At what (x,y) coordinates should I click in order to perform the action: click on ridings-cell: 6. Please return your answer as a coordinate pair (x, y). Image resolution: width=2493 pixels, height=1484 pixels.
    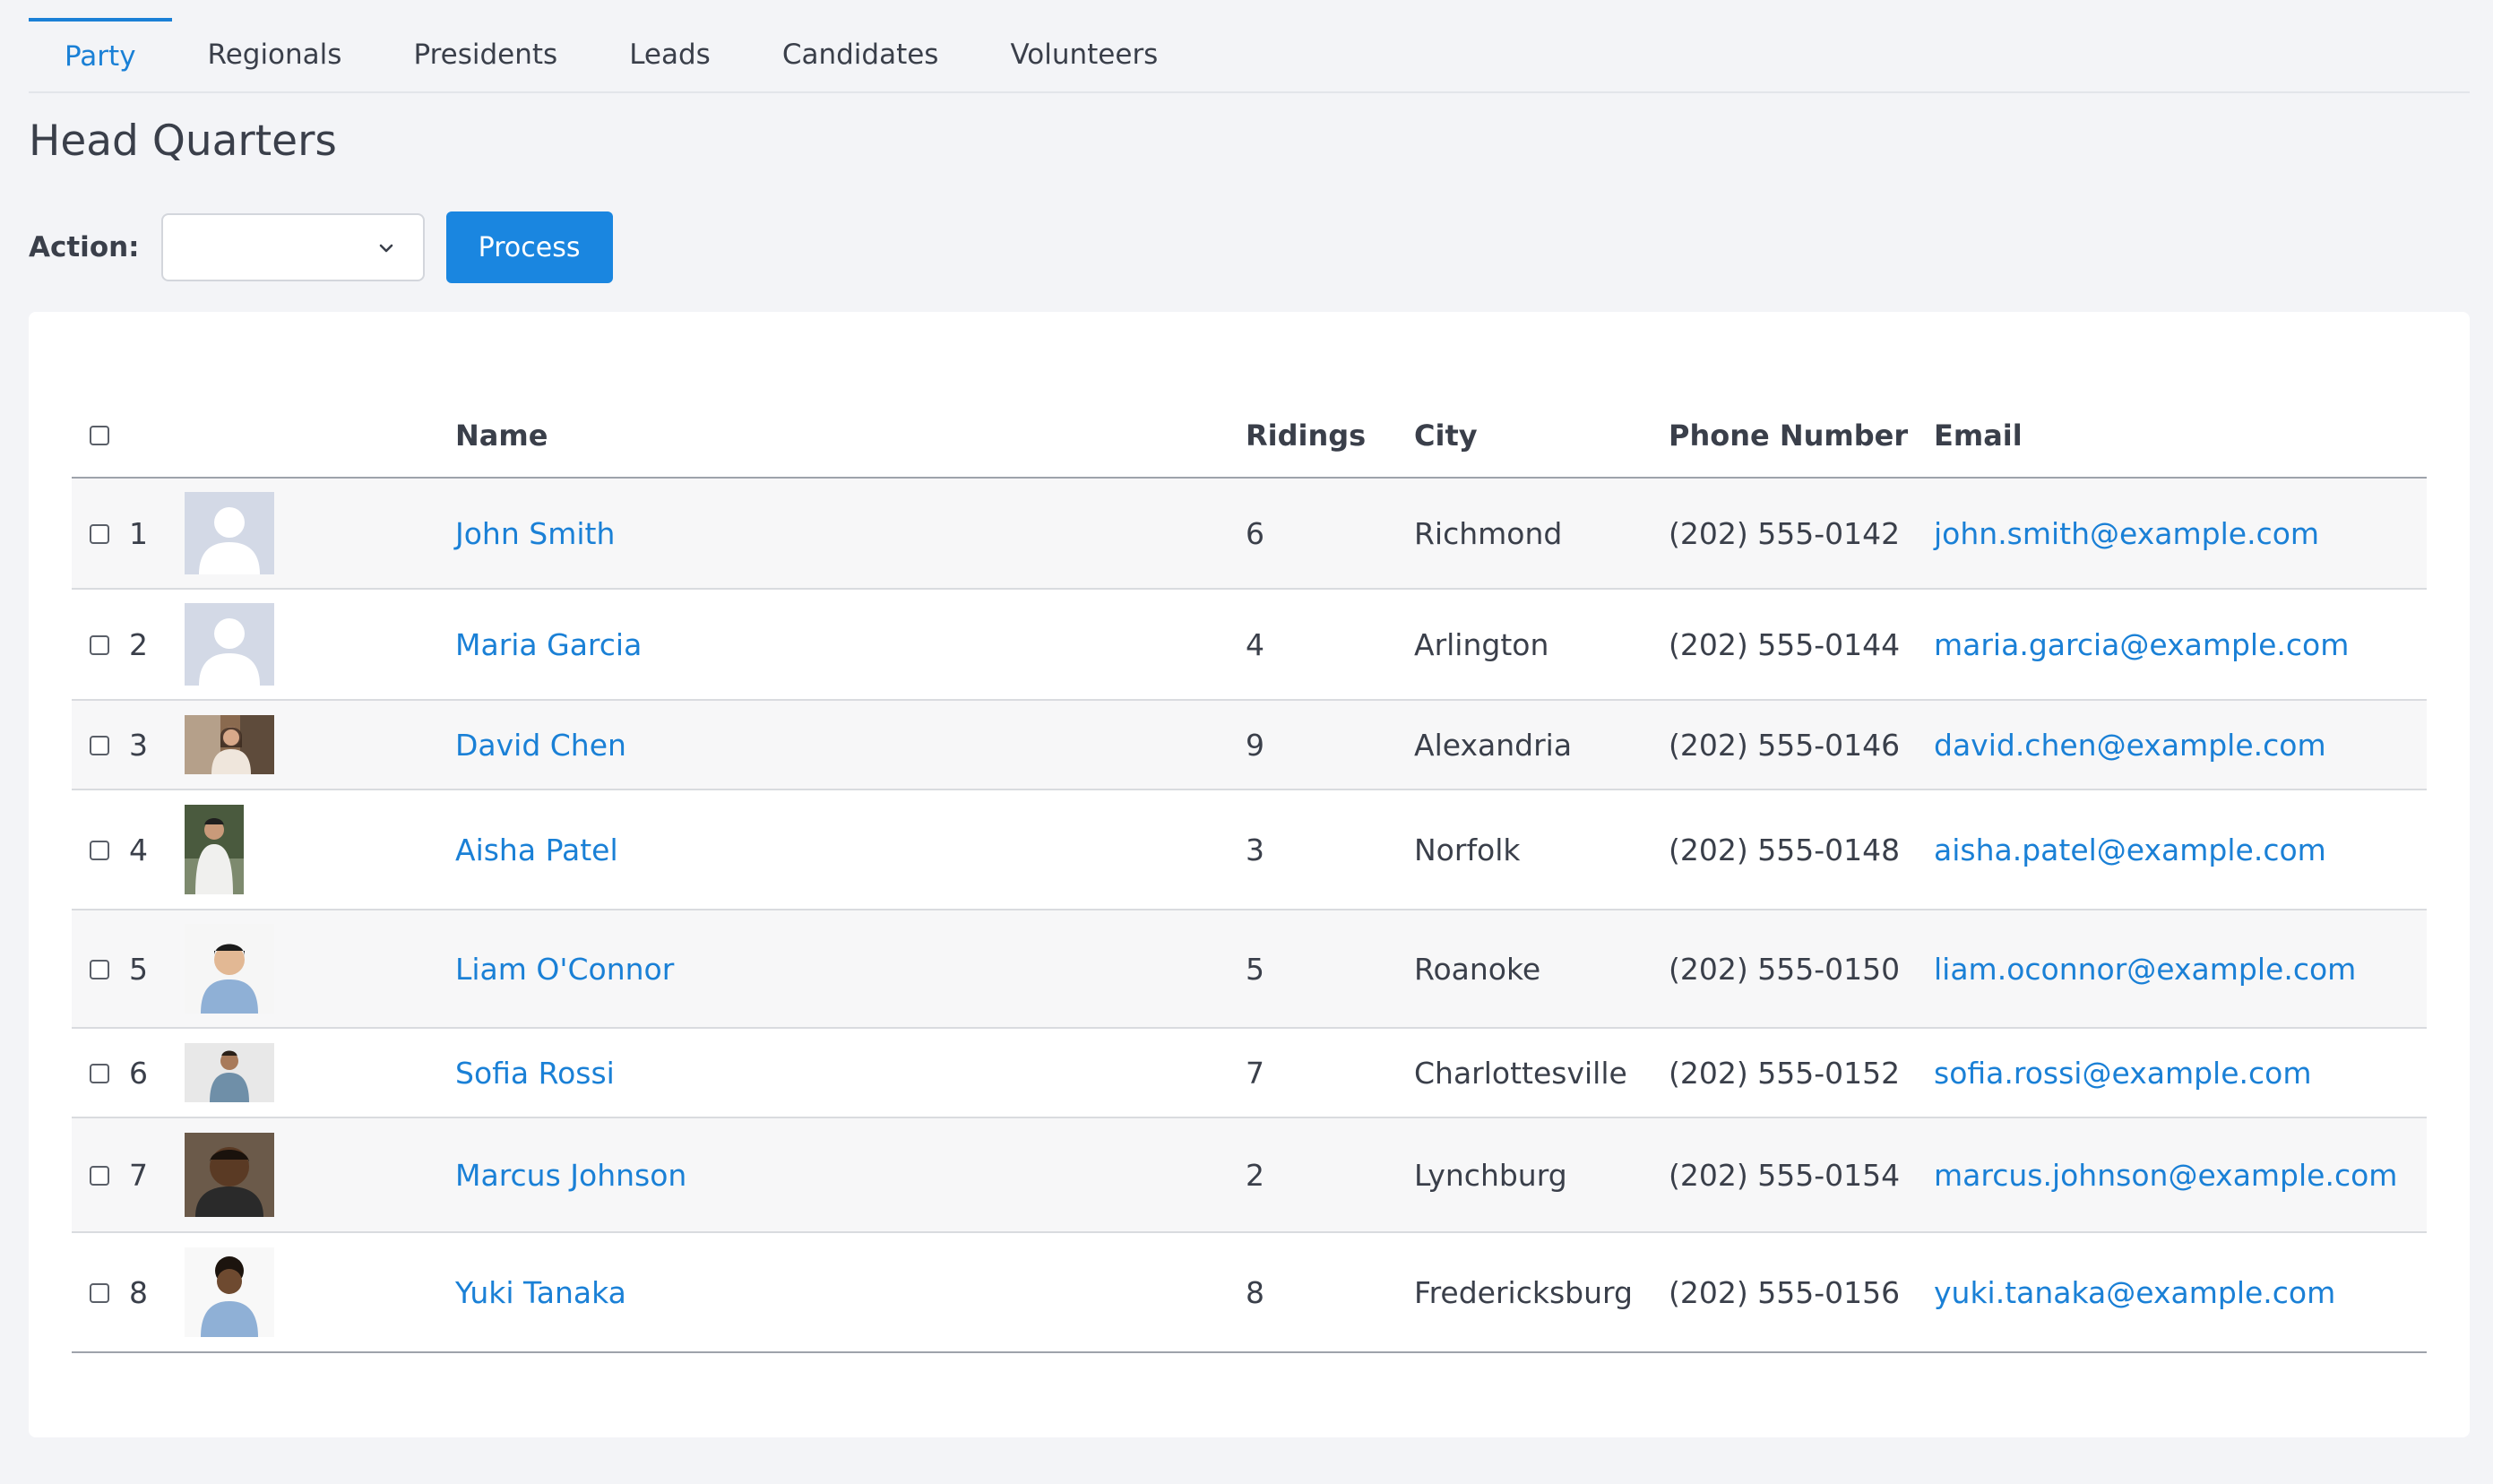
    Looking at the image, I should click on (1330, 534).